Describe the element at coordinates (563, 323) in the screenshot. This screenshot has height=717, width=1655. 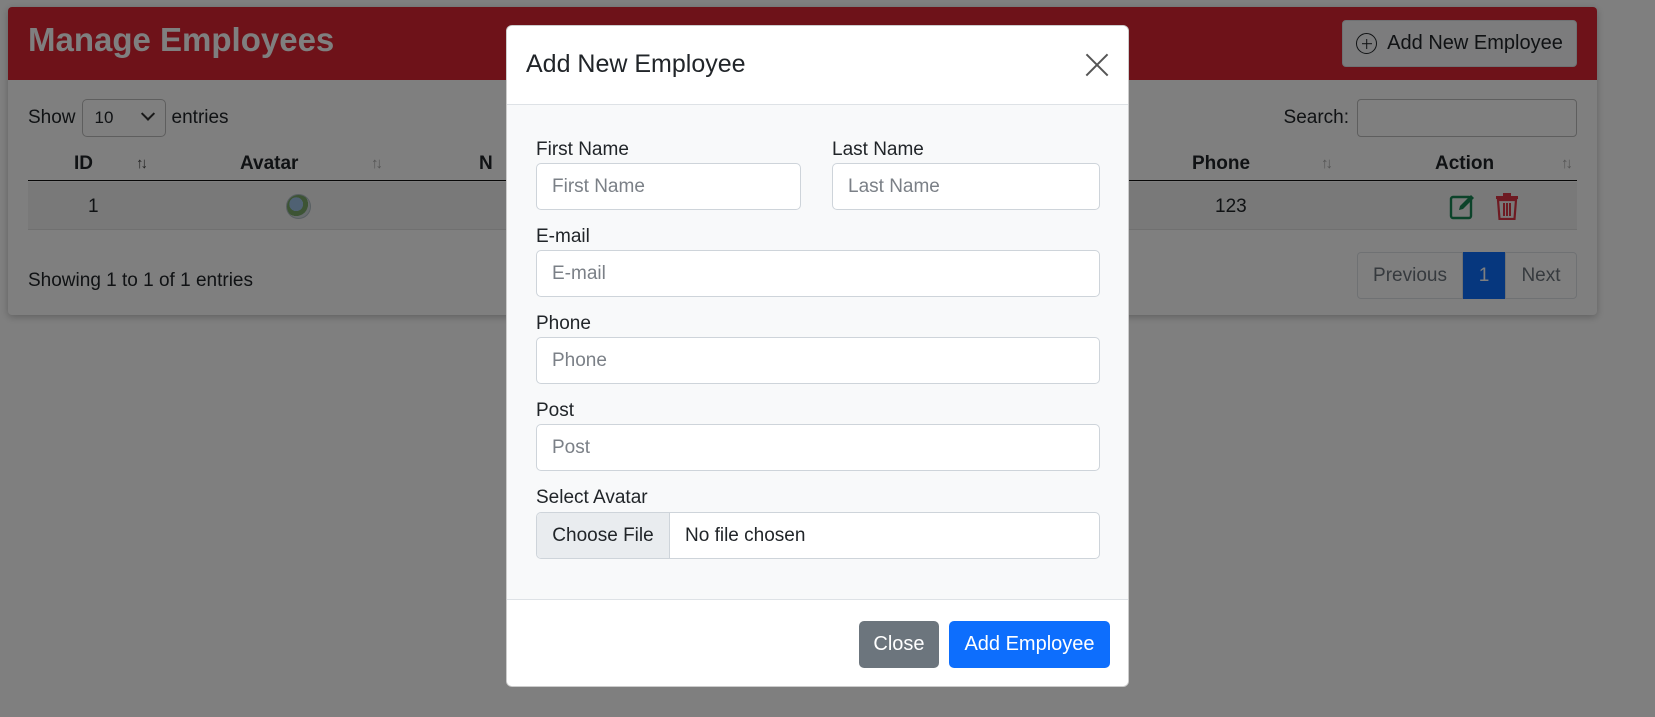
I see `phone-label: Phone` at that location.